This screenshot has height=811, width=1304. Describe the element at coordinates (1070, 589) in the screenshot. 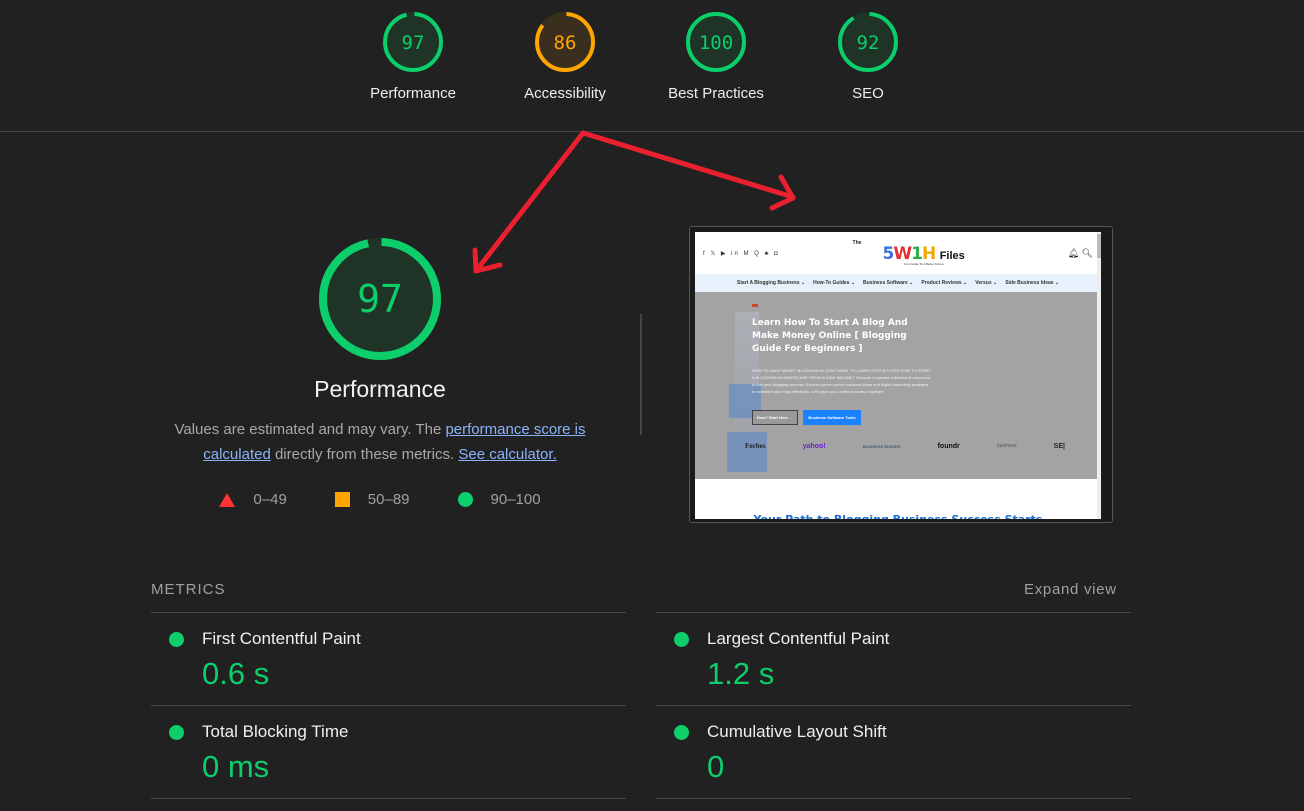

I see `expand-view-toggle: Expand view` at that location.